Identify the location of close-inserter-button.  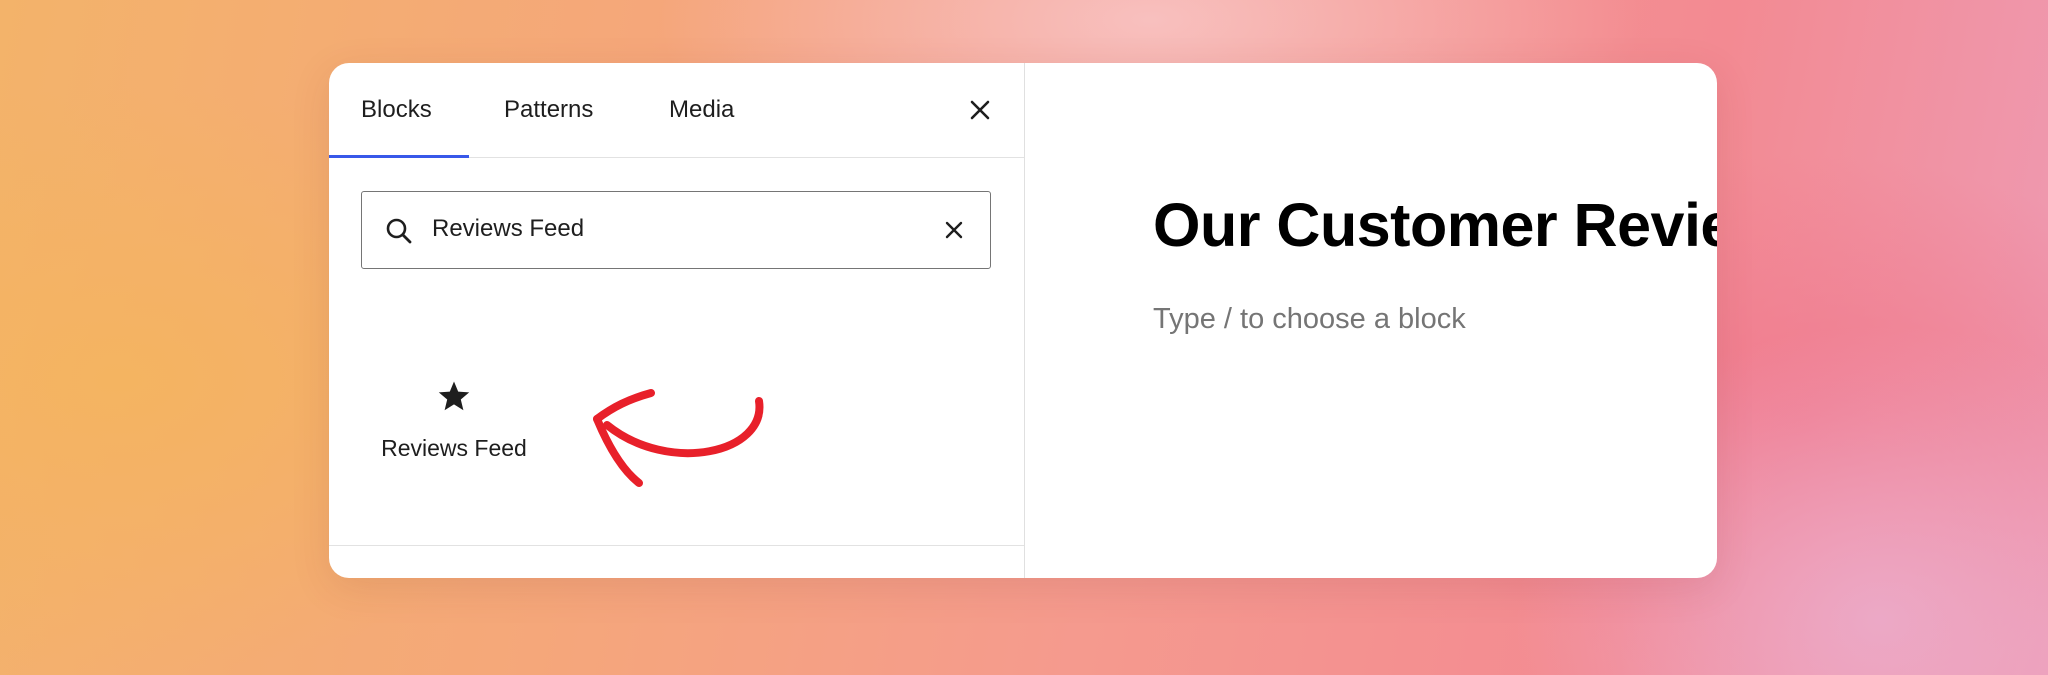
(980, 110).